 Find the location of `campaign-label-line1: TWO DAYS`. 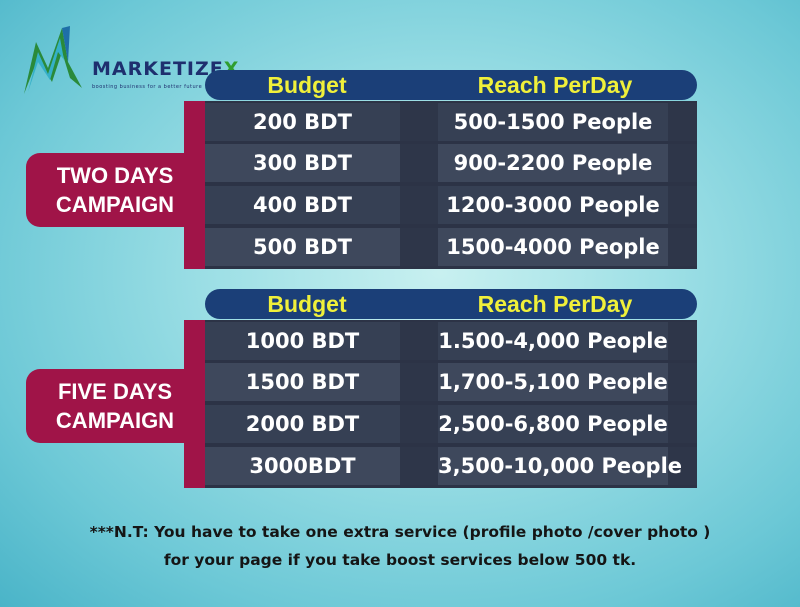

campaign-label-line1: TWO DAYS is located at coordinates (115, 175).